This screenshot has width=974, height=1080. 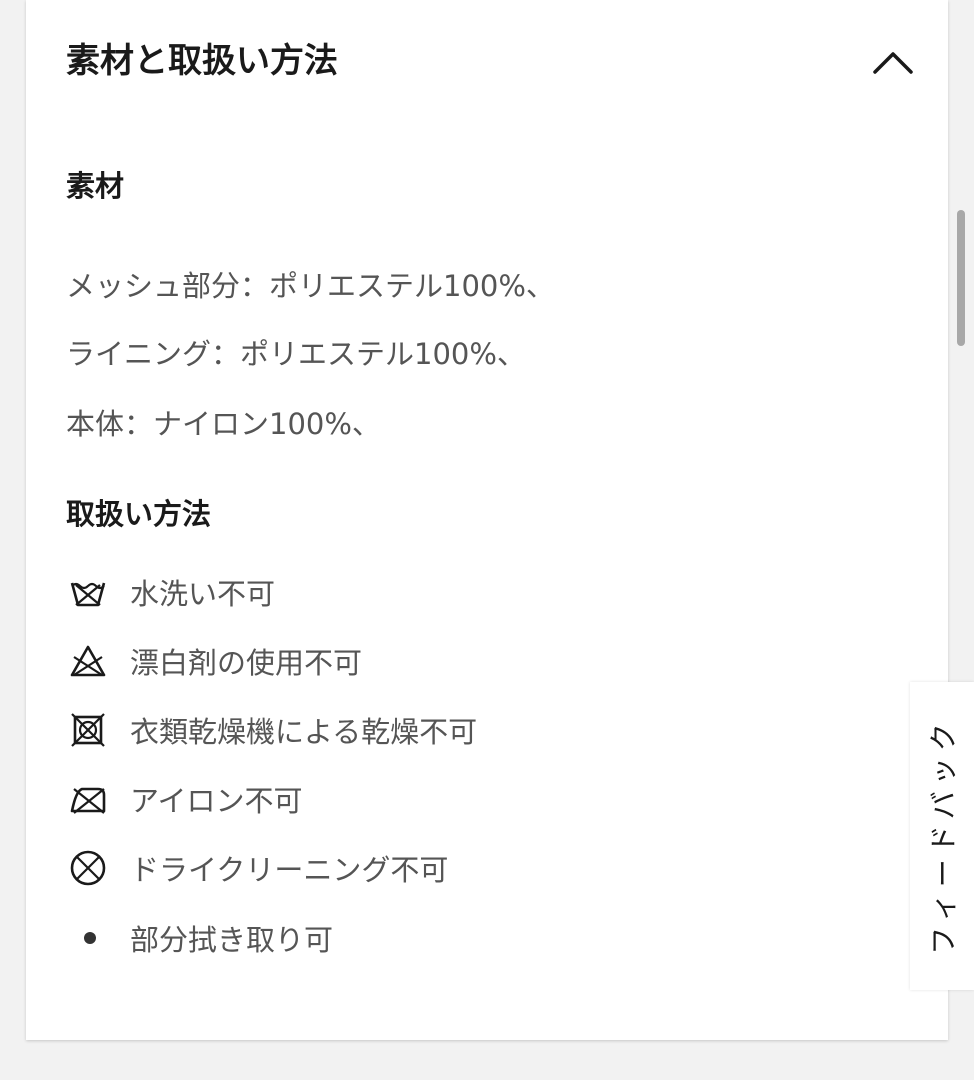 I want to click on care-label: ドライクリーニング不可, so click(x=289, y=870).